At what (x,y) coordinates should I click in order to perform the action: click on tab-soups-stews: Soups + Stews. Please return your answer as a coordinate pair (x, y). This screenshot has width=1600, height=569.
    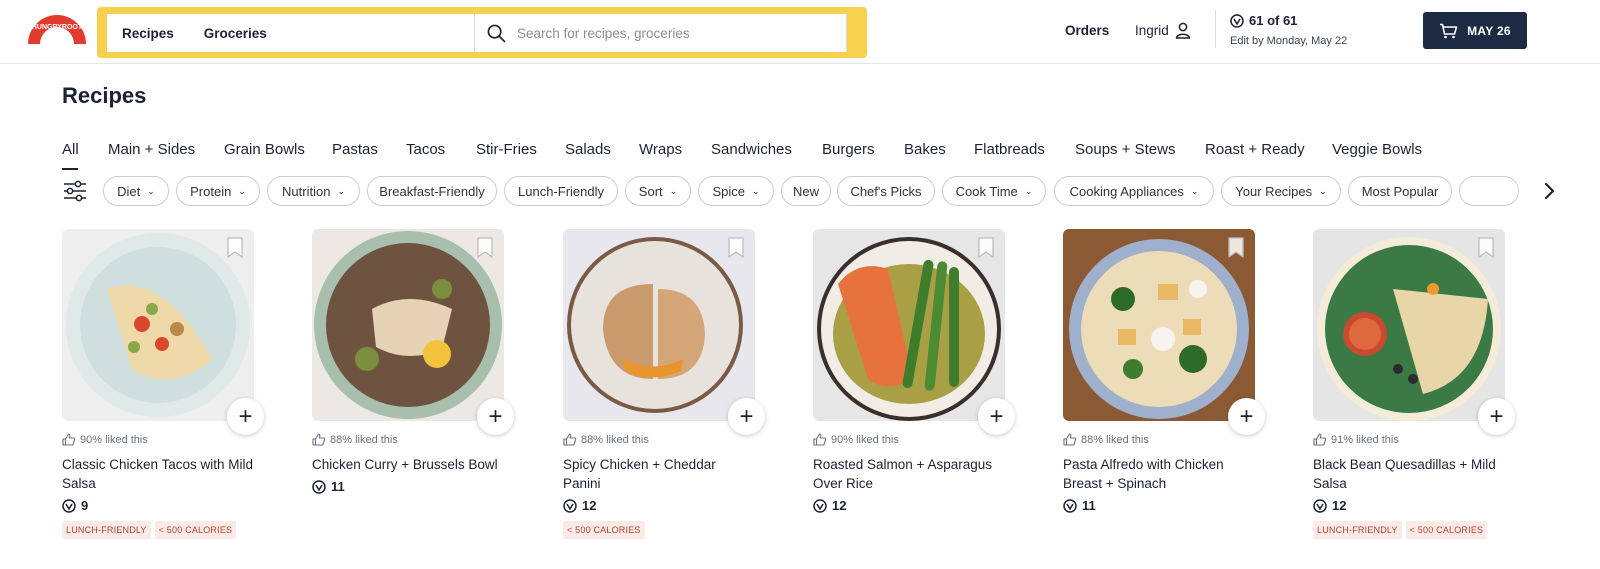
    Looking at the image, I should click on (1125, 149).